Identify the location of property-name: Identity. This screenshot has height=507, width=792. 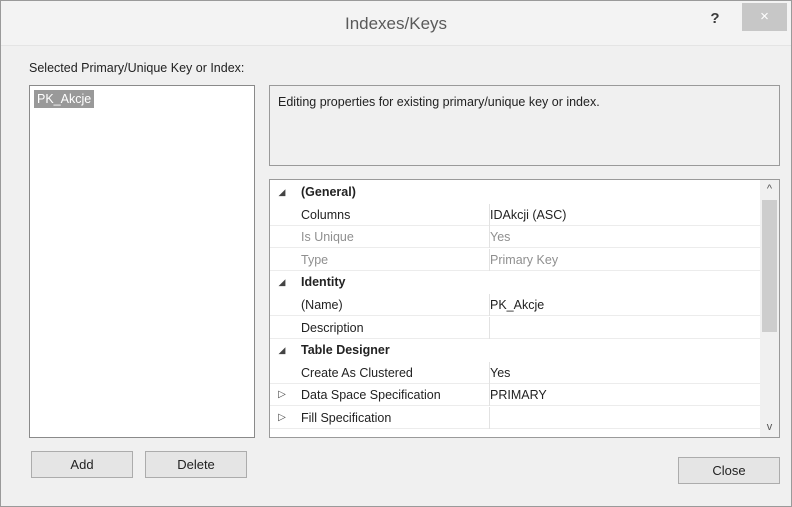
(323, 282).